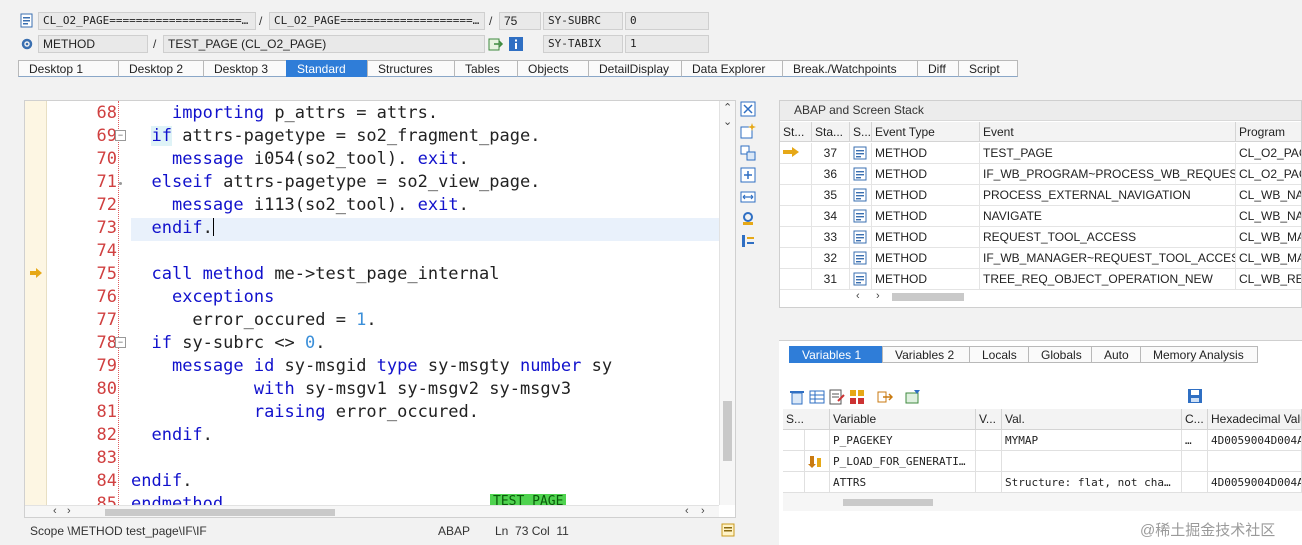 This screenshot has height=545, width=1302. What do you see at coordinates (831, 174) in the screenshot?
I see `stack-level-cell: 36` at bounding box center [831, 174].